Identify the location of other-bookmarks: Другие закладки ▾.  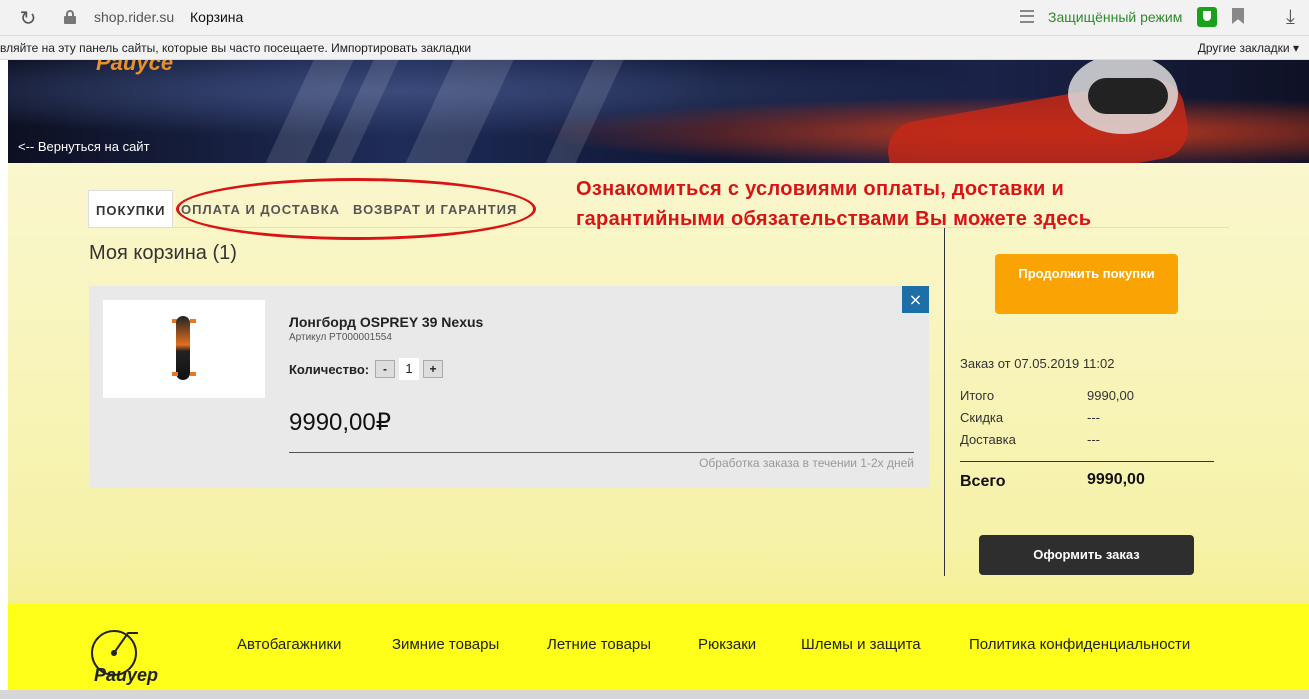
(1248, 48).